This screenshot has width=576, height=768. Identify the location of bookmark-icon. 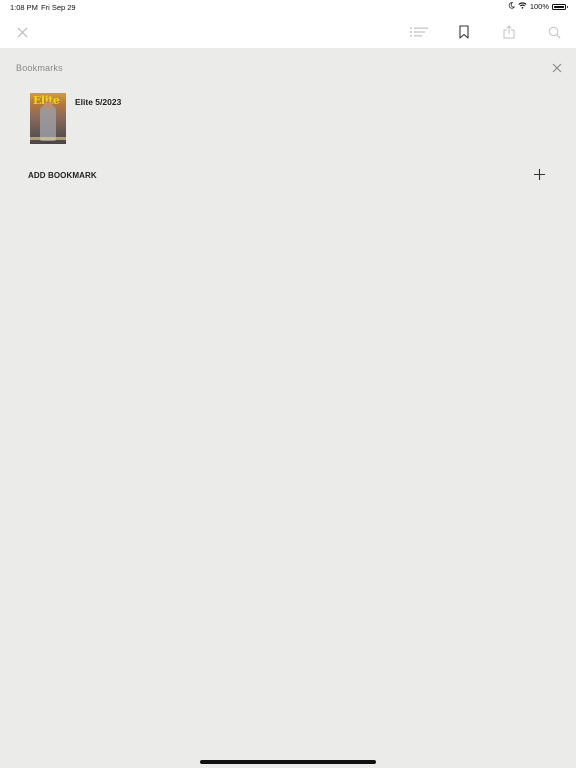
(464, 32).